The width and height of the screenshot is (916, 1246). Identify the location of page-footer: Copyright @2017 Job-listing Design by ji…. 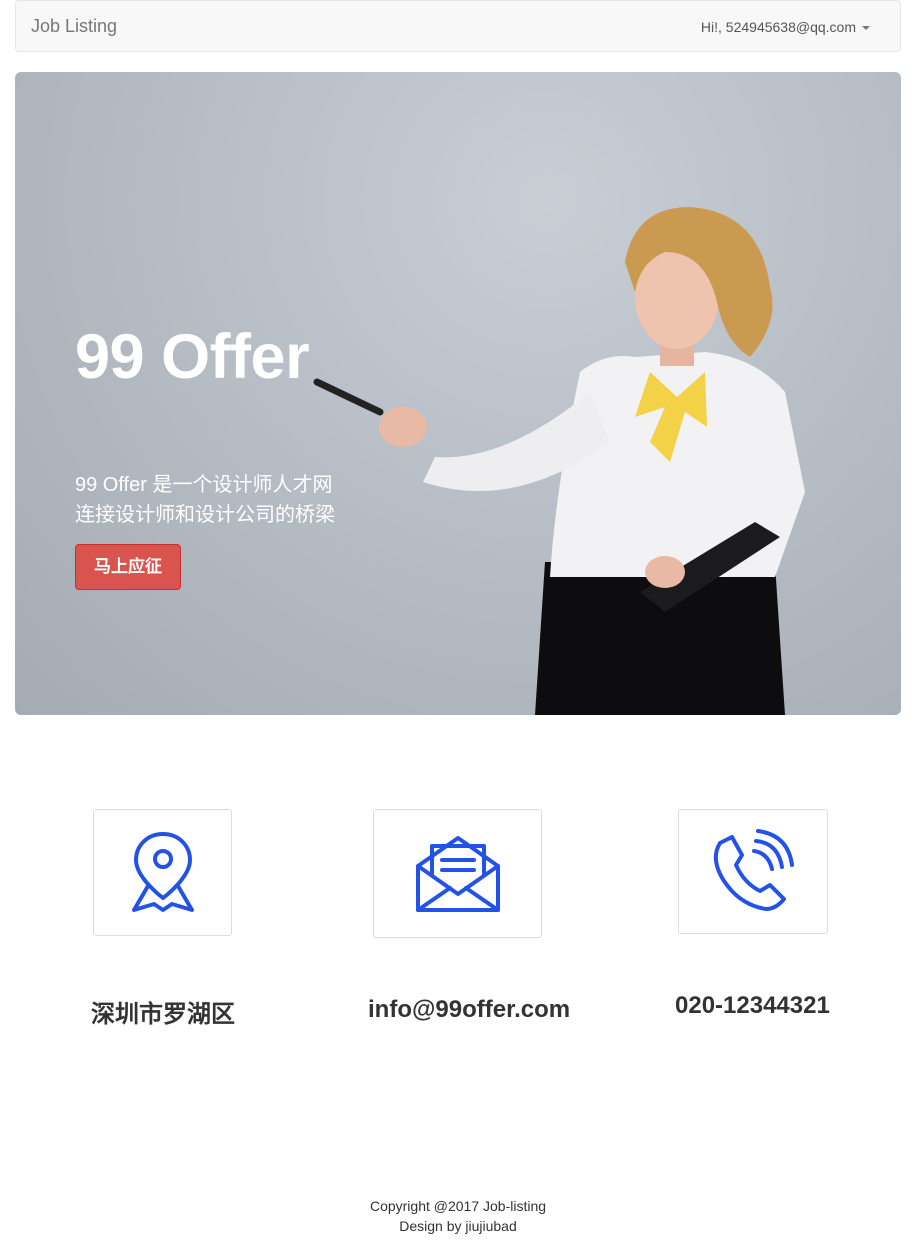
(458, 1216).